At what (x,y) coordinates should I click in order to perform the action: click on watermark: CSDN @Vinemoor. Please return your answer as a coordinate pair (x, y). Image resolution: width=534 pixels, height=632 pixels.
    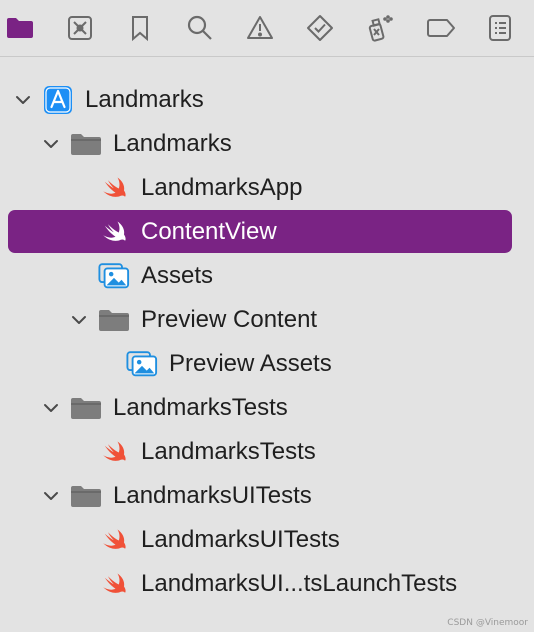
    Looking at the image, I should click on (487, 623).